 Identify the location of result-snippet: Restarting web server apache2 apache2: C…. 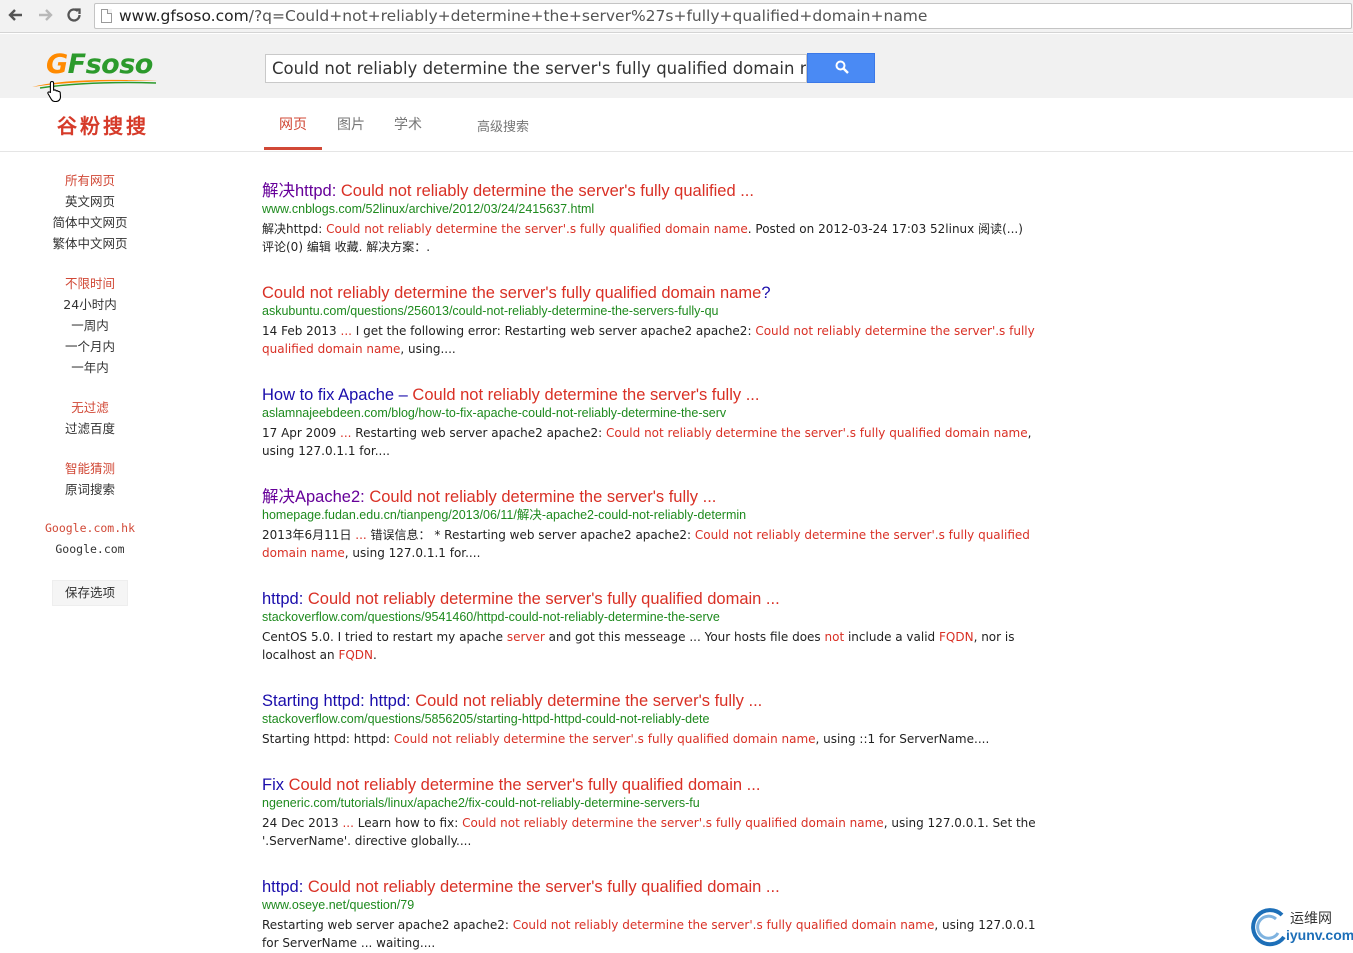
(649, 934).